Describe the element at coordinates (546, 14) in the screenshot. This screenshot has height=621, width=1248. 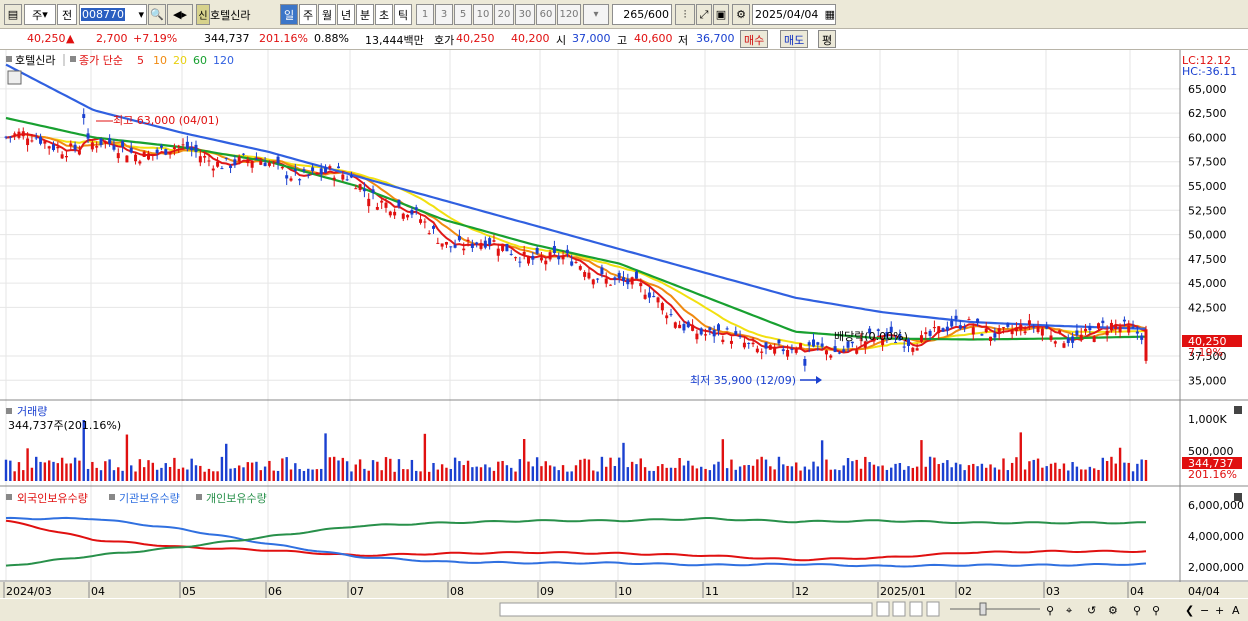
I see `minute-60: 60` at that location.